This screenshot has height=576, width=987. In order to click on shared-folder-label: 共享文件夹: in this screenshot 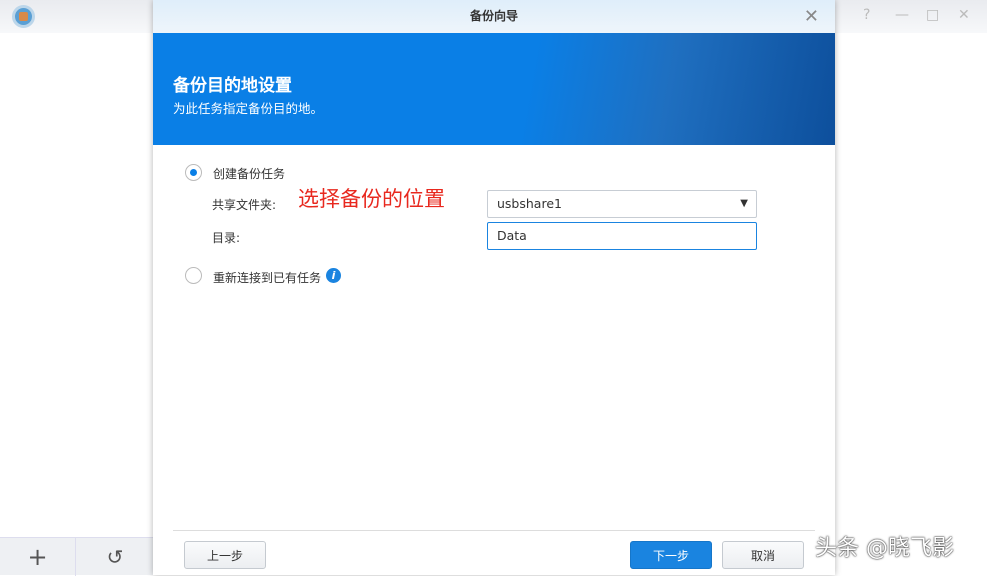, I will do `click(244, 205)`.